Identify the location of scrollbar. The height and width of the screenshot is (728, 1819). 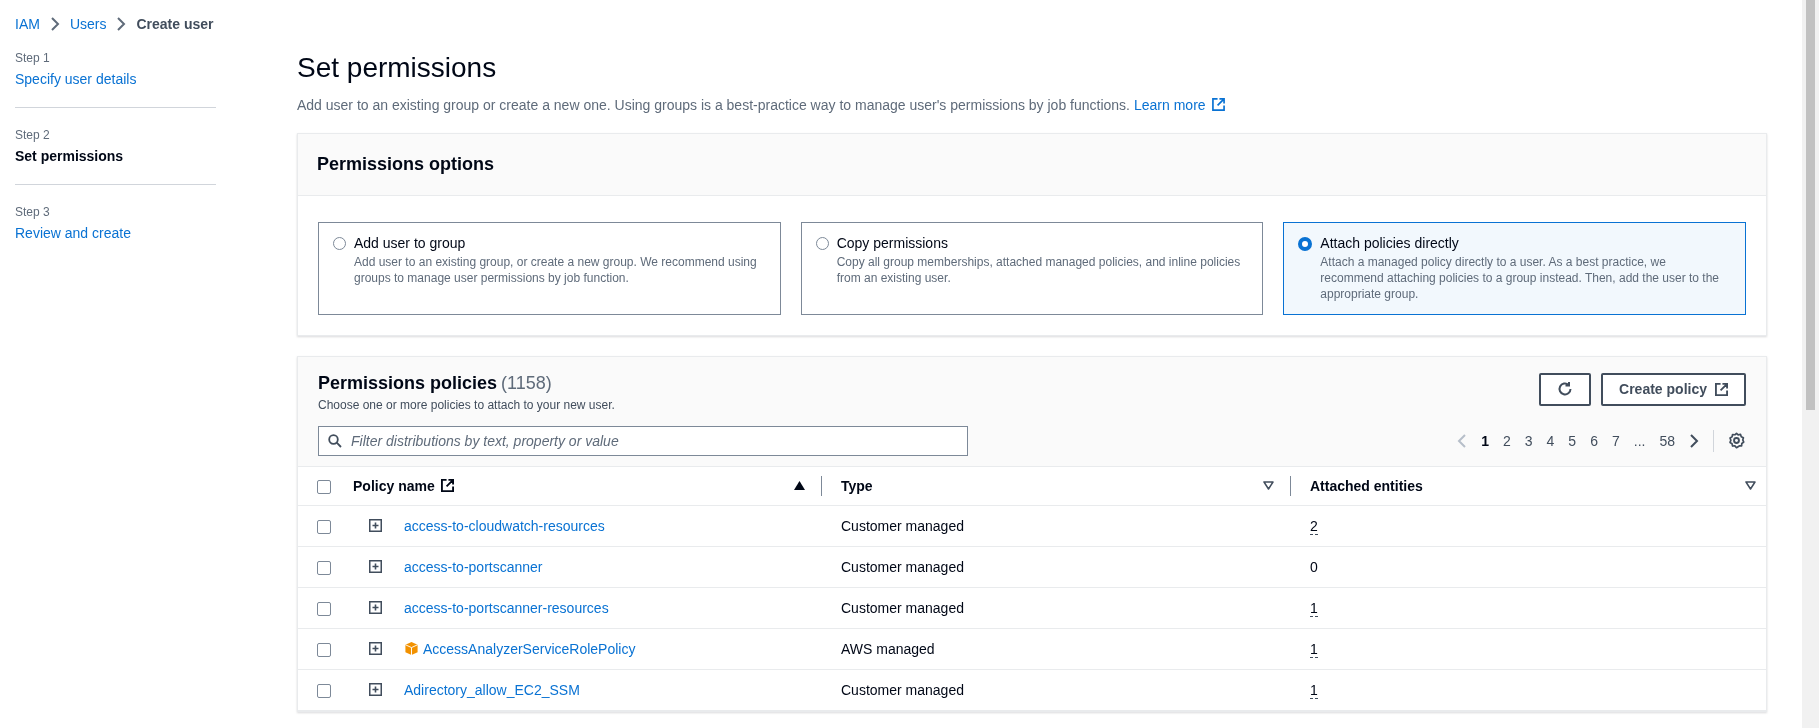
(1810, 364).